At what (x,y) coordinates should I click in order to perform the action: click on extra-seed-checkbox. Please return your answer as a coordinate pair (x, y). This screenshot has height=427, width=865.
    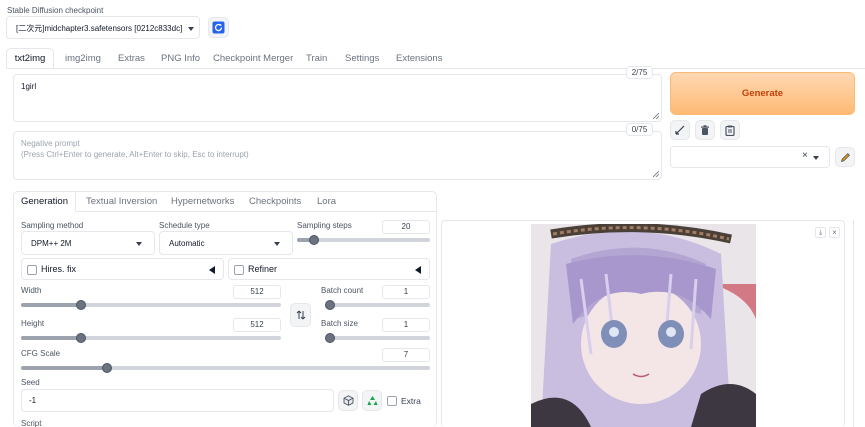
    Looking at the image, I should click on (392, 401).